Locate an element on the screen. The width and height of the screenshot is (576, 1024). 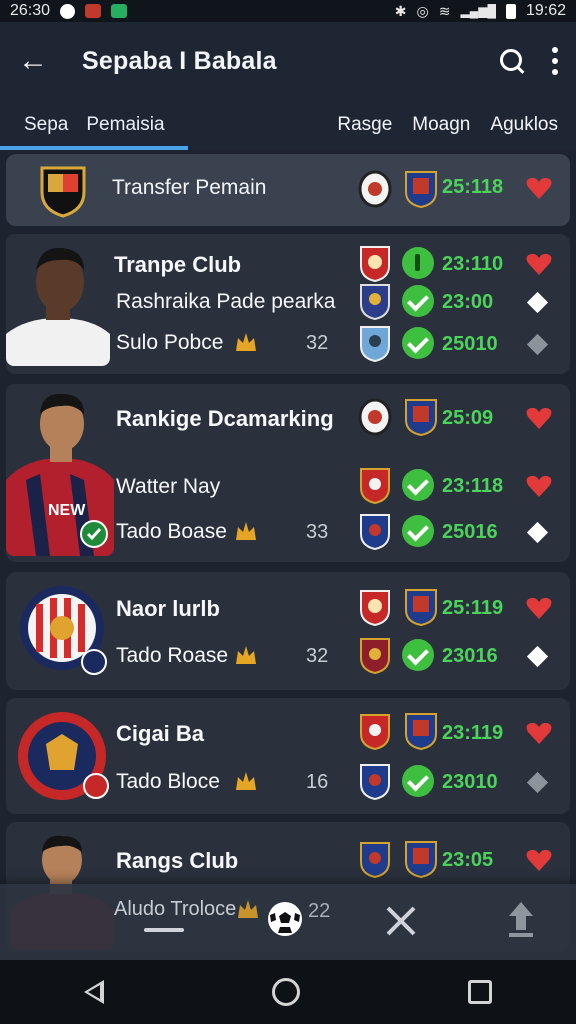
football-icon is located at coordinates (285, 919).